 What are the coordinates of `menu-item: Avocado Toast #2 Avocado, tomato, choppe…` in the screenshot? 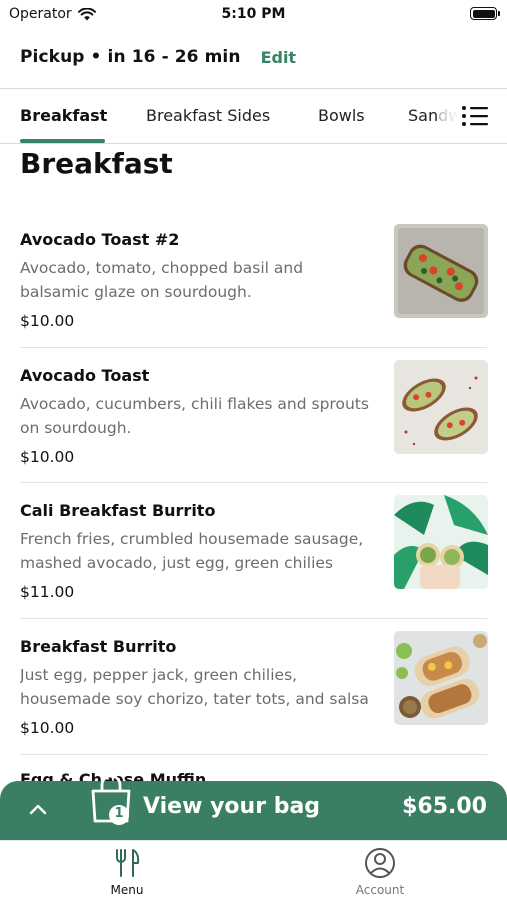 It's located at (254, 294).